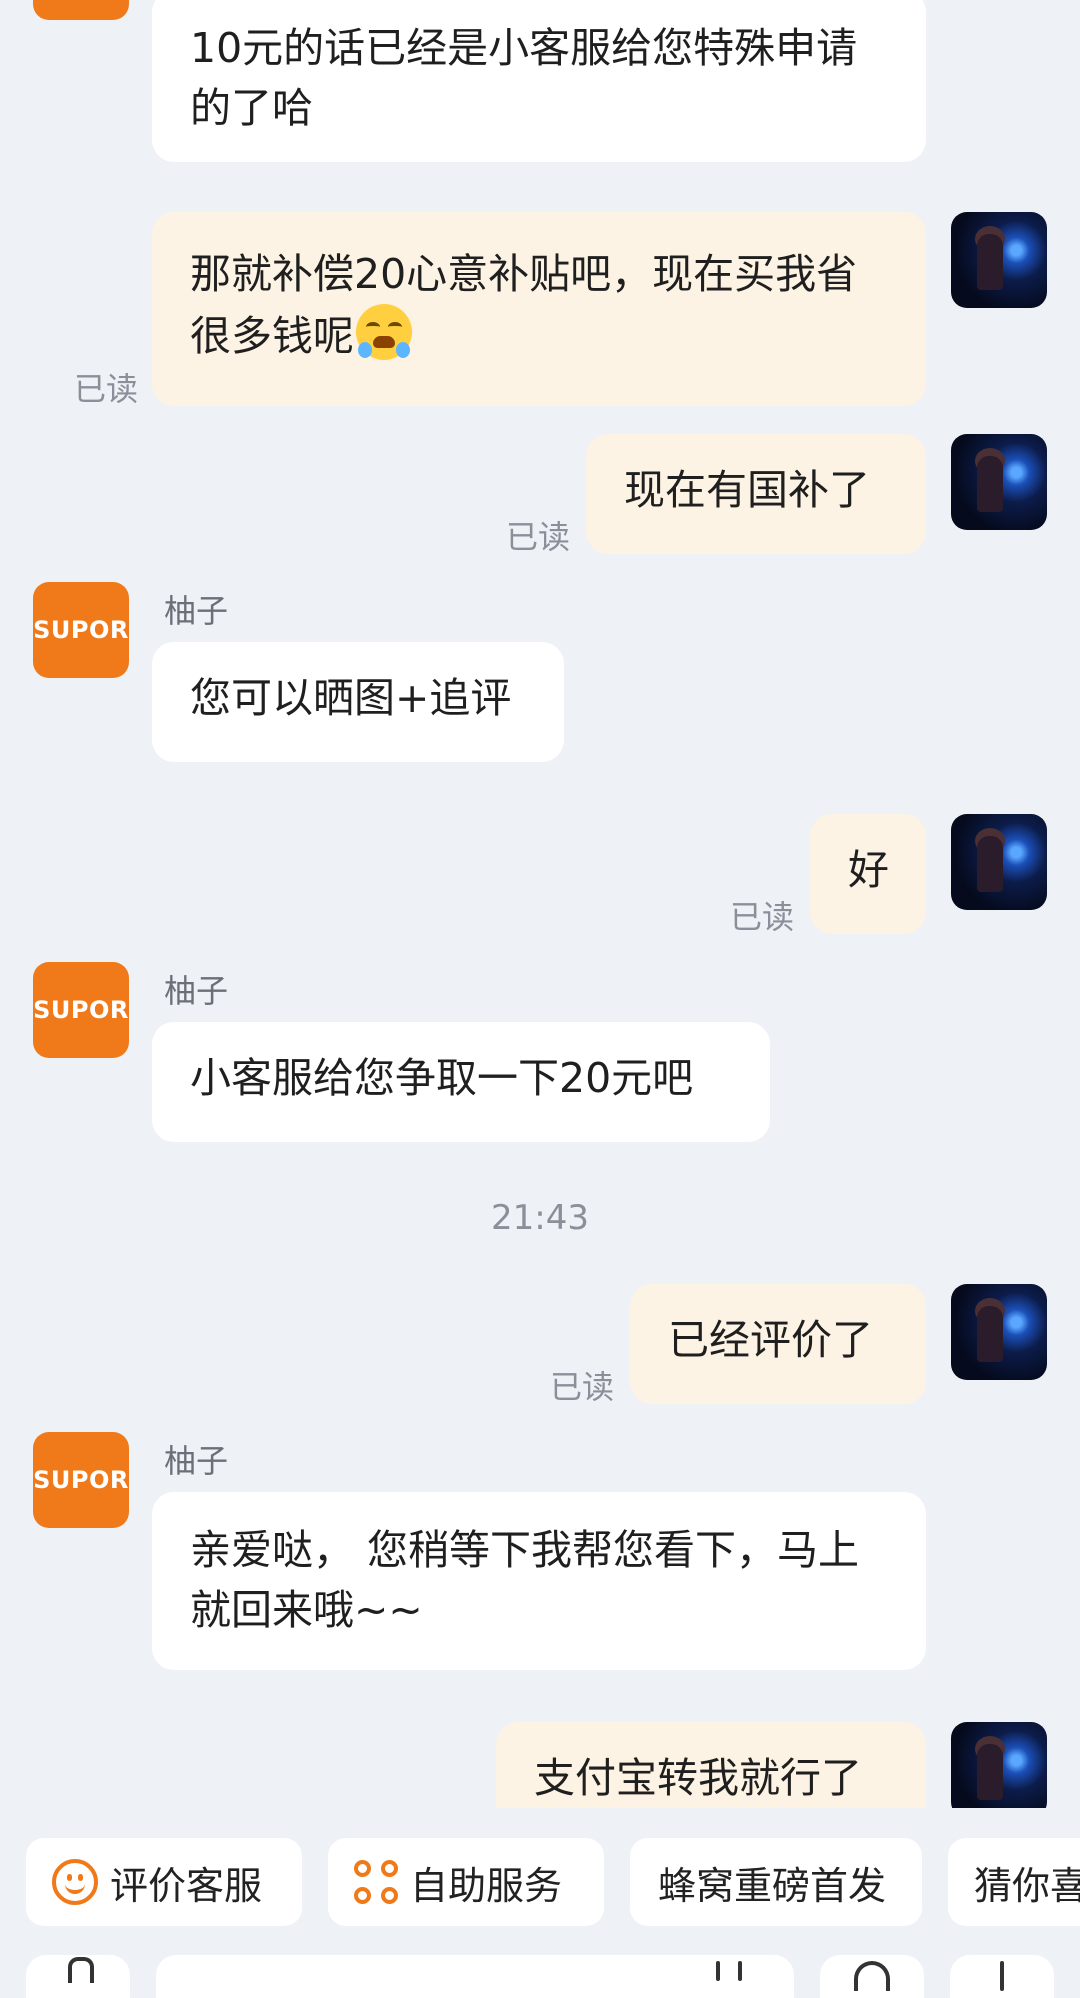  Describe the element at coordinates (376, 1882) in the screenshot. I see `apps-icon` at that location.